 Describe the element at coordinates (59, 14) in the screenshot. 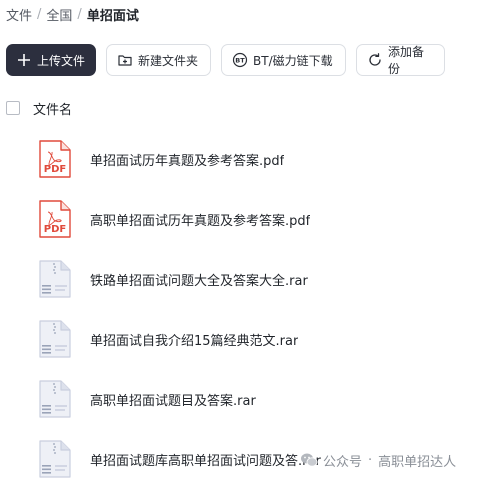

I see `breadcrumb-item-national: 全国` at that location.